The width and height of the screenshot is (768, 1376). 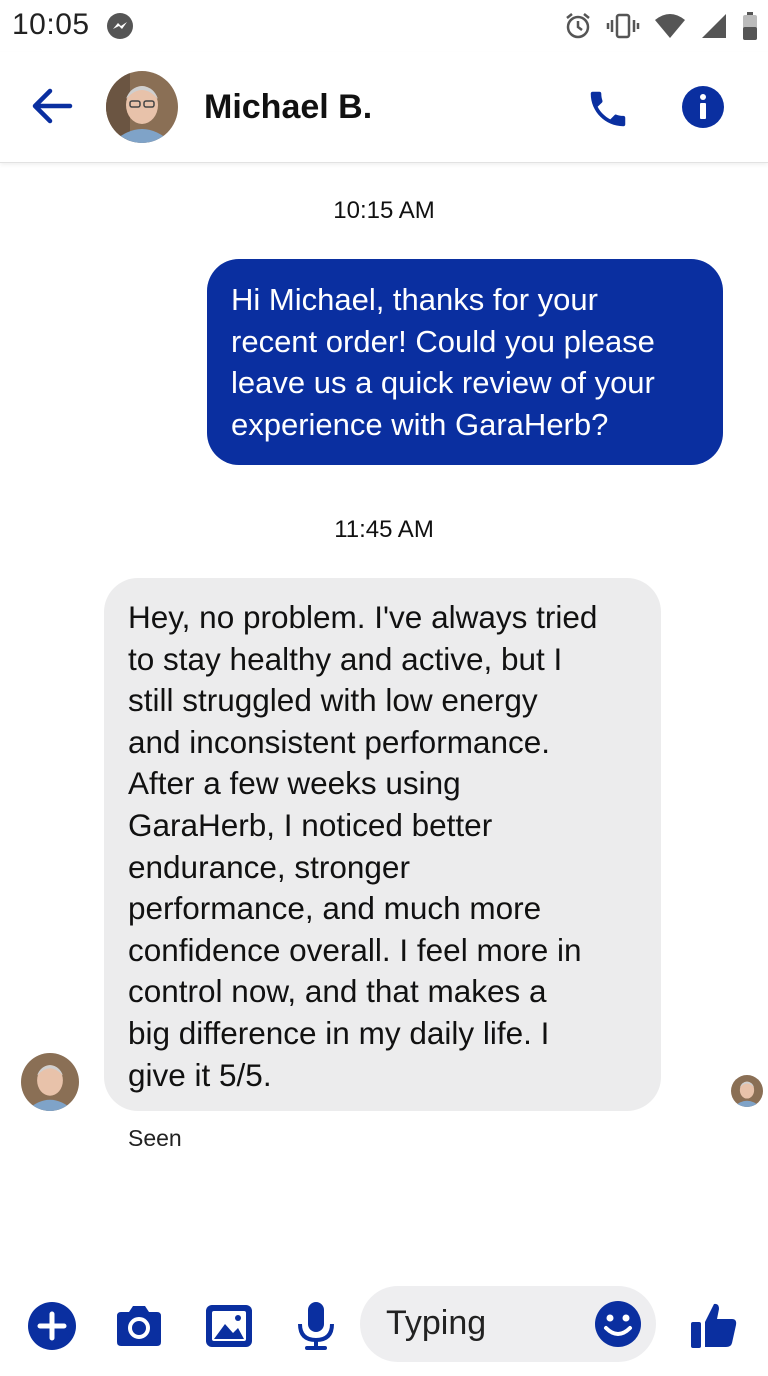 I want to click on message-line: confidence overall. I feel more in, so click(x=355, y=949).